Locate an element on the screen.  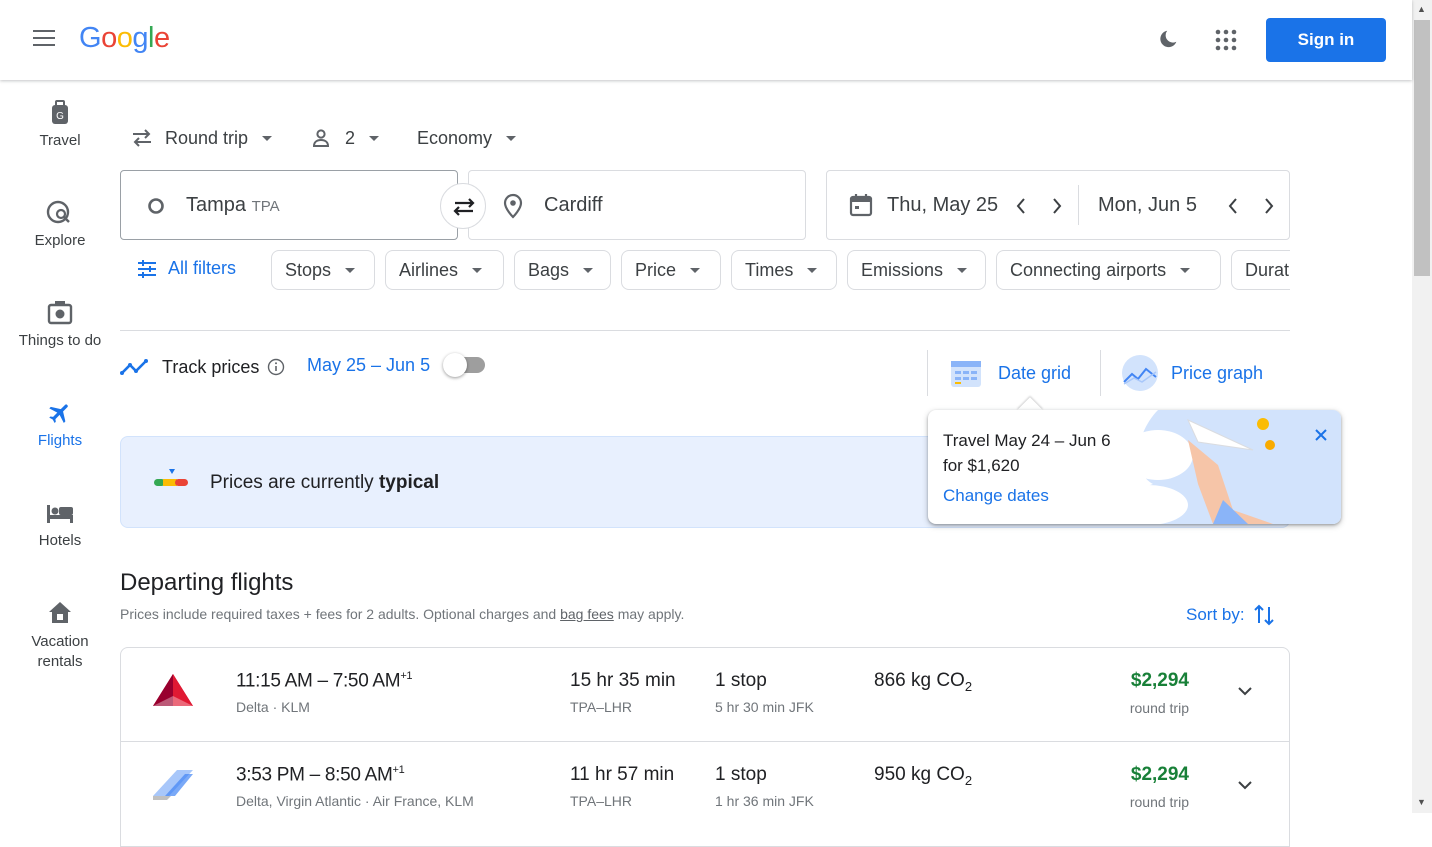
camera-icon is located at coordinates (60, 313).